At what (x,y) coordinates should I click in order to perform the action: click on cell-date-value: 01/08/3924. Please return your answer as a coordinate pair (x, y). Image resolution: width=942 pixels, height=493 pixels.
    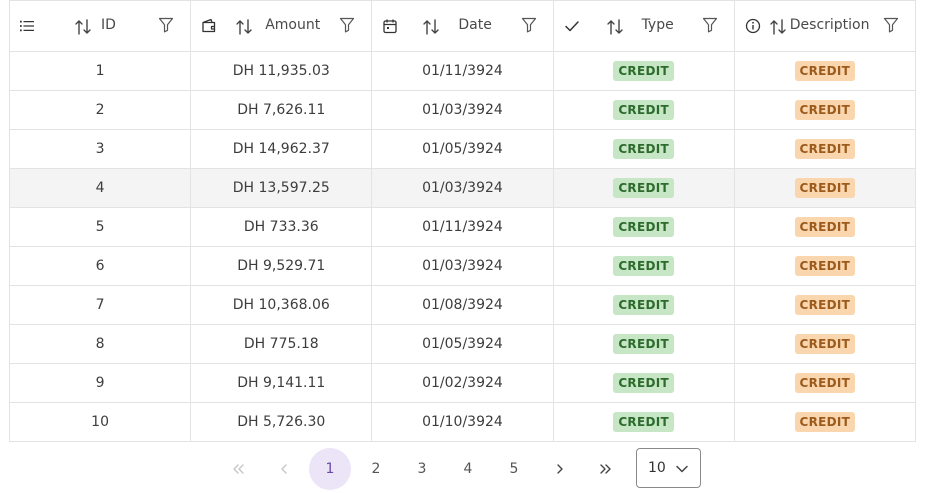
    Looking at the image, I should click on (462, 305).